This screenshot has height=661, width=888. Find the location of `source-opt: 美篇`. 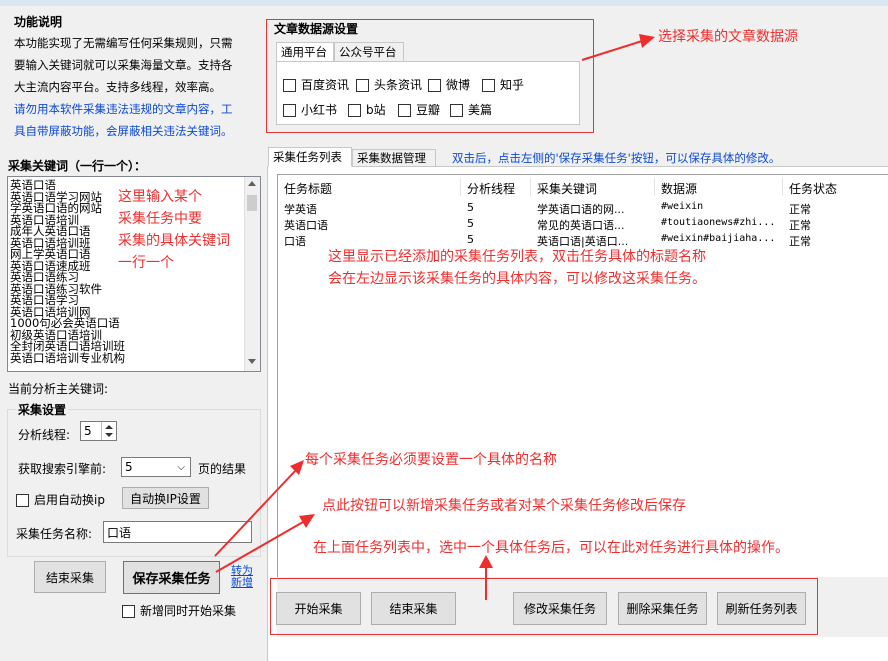

source-opt: 美篇 is located at coordinates (471, 109).